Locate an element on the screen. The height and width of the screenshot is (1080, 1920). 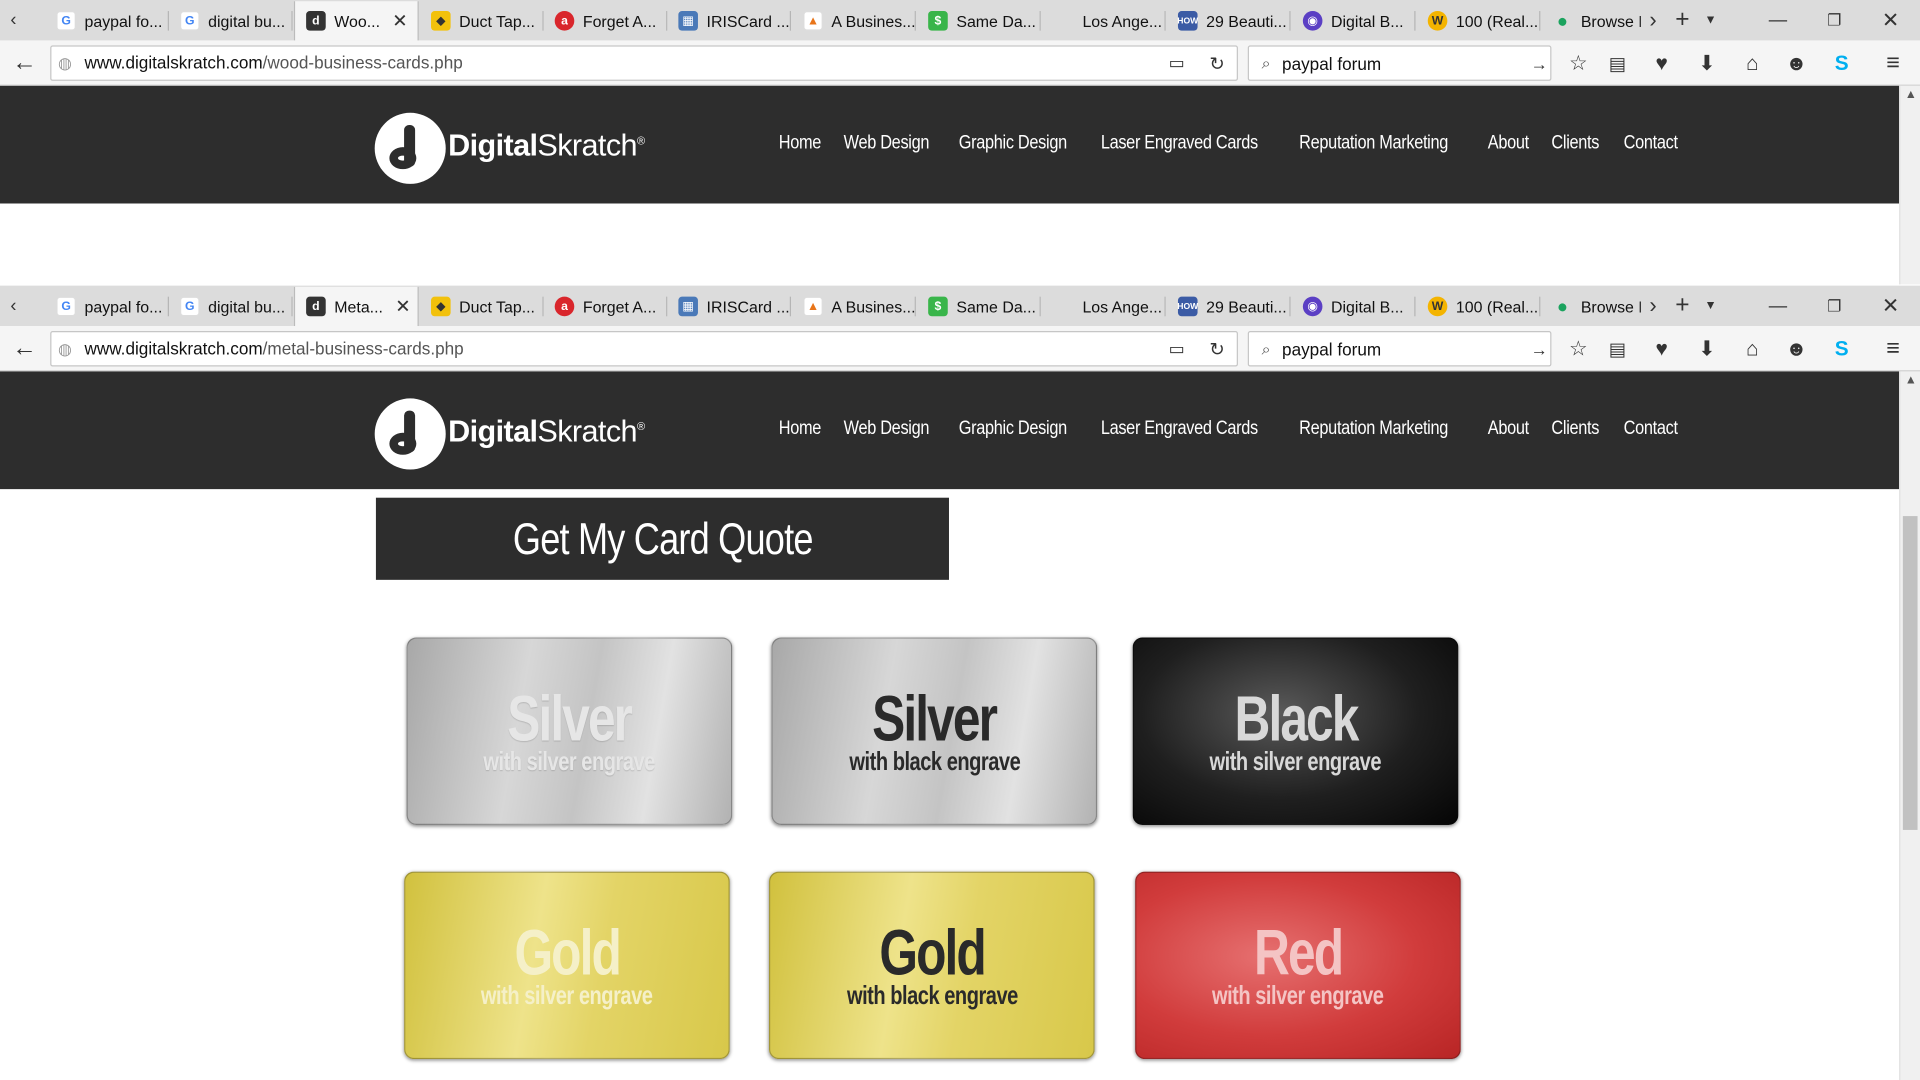
card-gold-black-engrave: Gold with black engrave is located at coordinates (931, 965).